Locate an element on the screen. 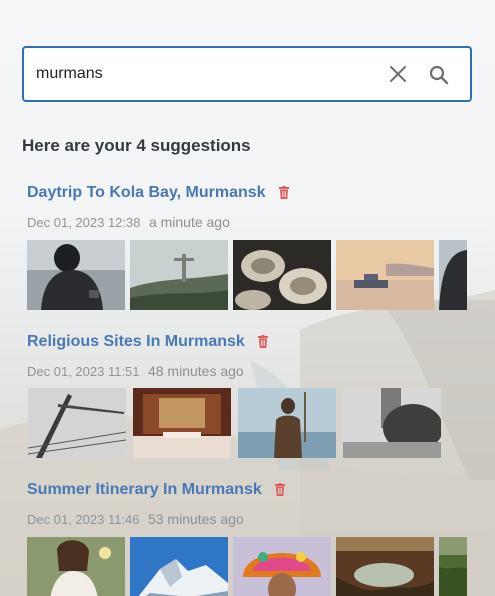 This screenshot has height=596, width=495. suggestion-title: Summer Itinerary In Murmansk is located at coordinates (144, 490).